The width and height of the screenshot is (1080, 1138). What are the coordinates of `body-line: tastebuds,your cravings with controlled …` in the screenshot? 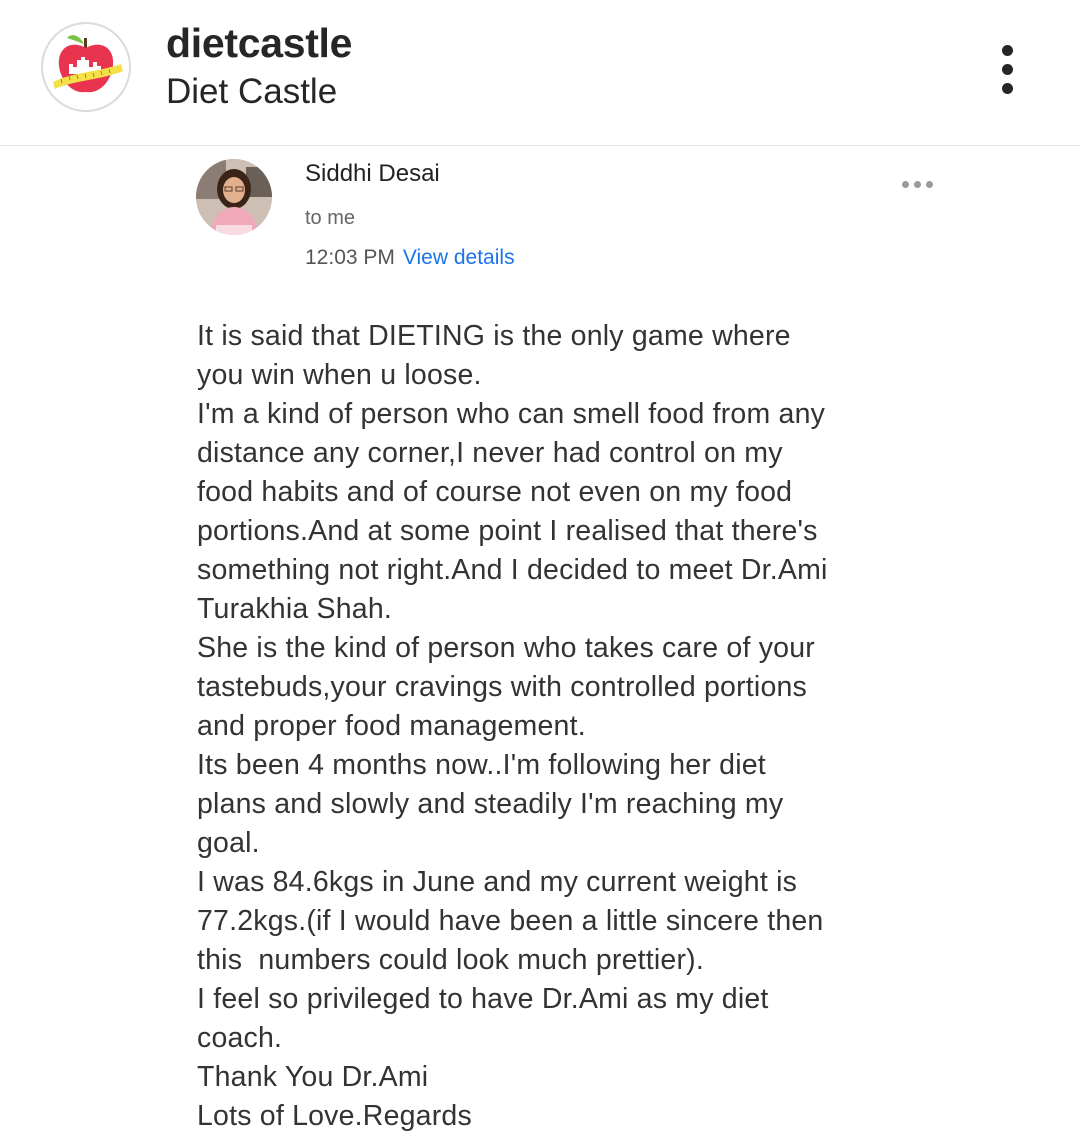 It's located at (502, 687).